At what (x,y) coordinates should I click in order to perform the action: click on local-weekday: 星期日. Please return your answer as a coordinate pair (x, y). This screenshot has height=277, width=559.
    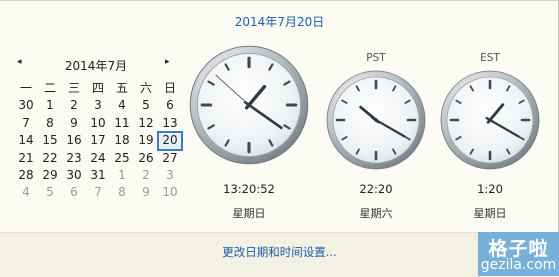
    Looking at the image, I should click on (249, 213).